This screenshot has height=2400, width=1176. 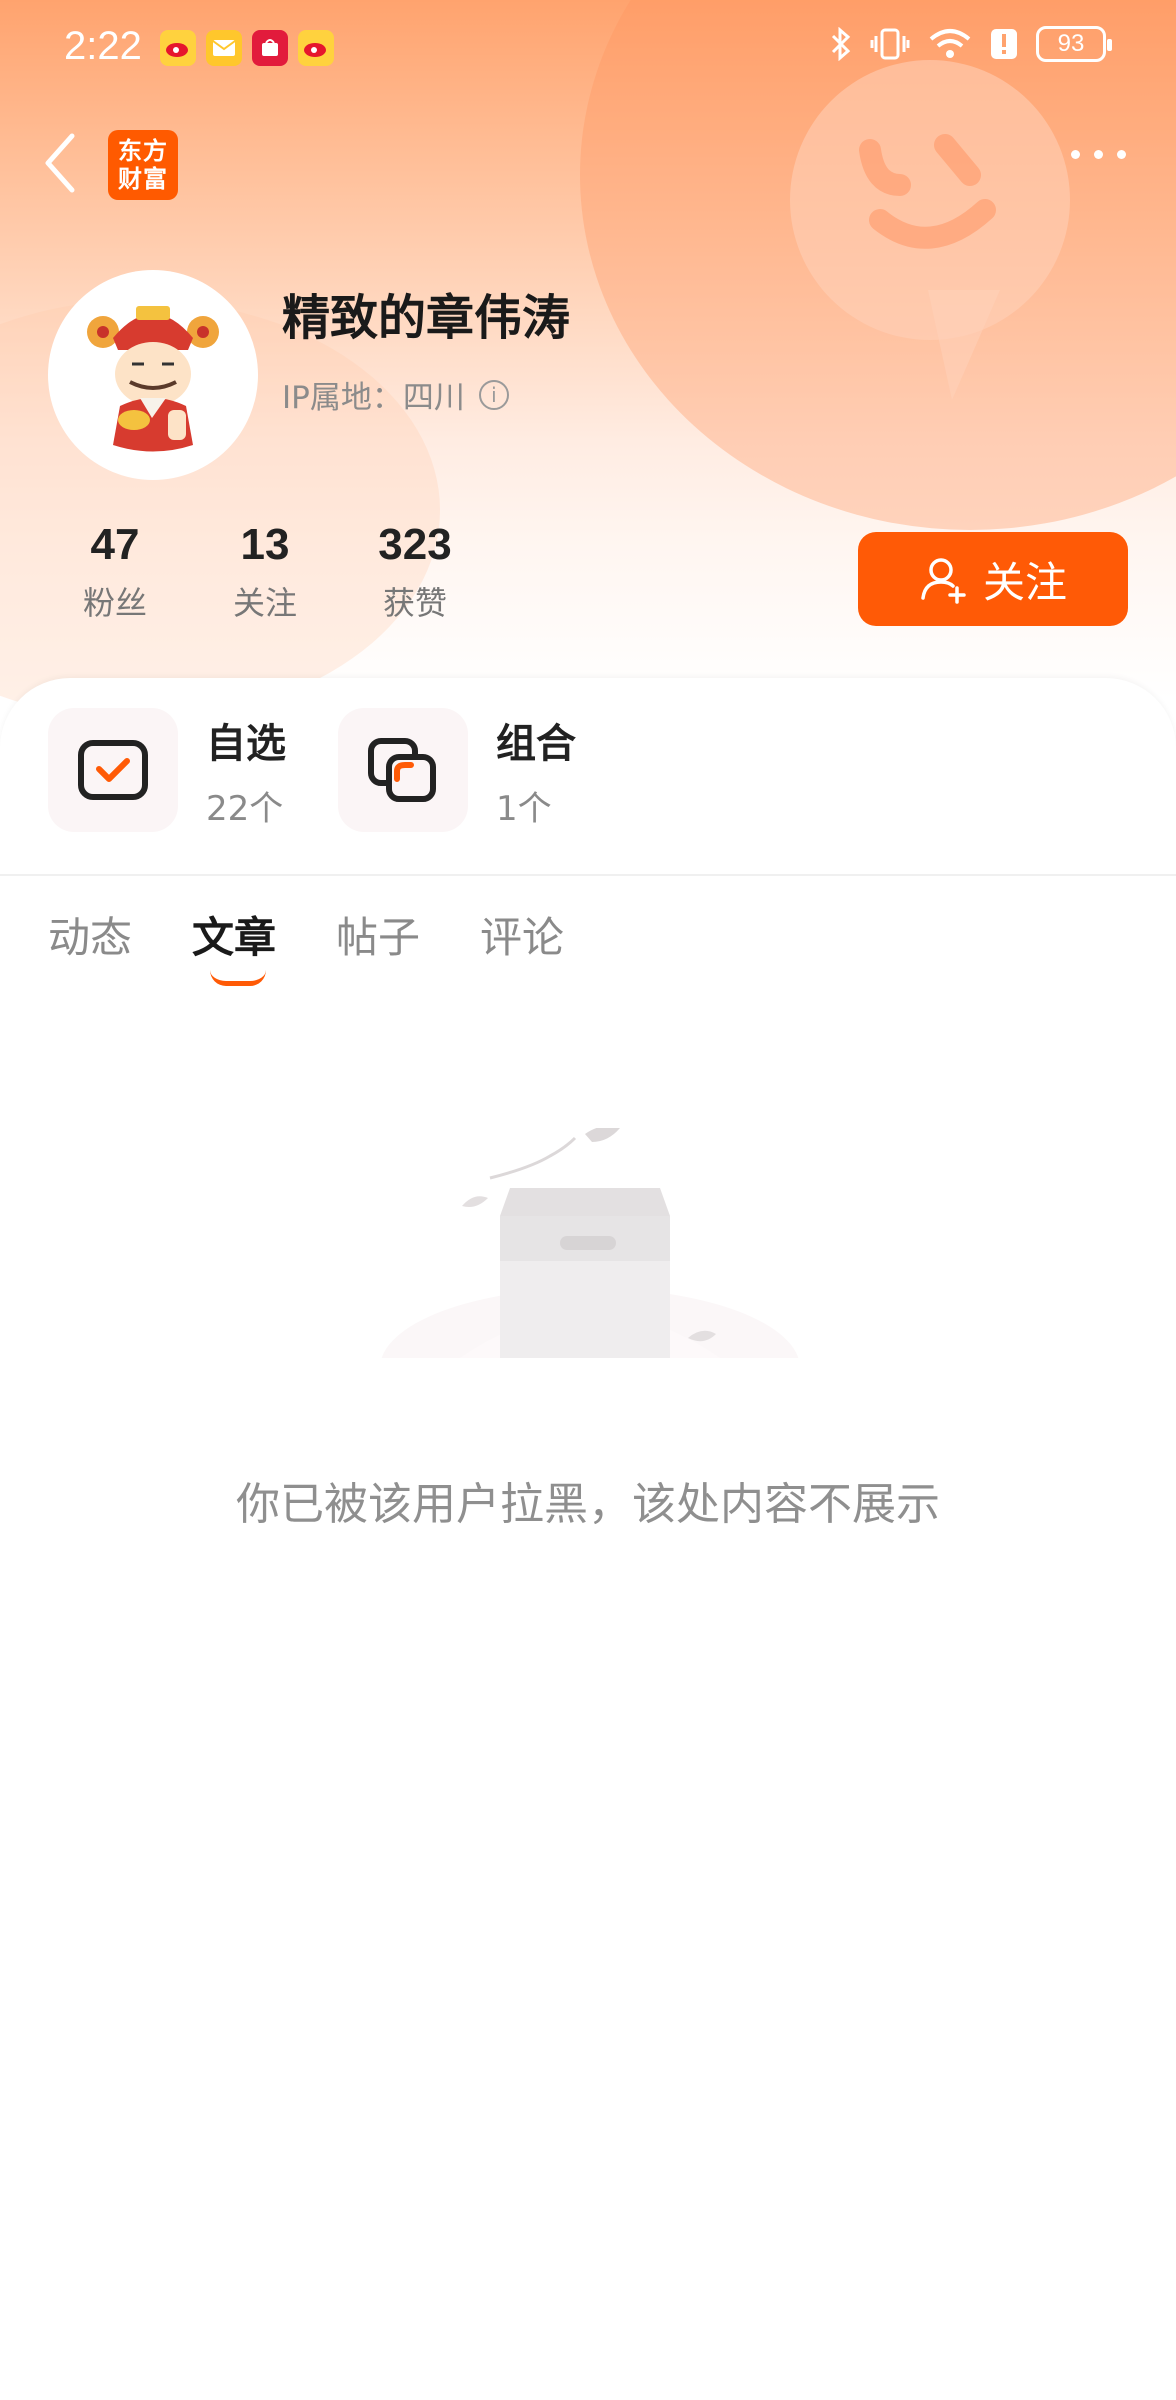 I want to click on empty-box-icon, so click(x=590, y=1243).